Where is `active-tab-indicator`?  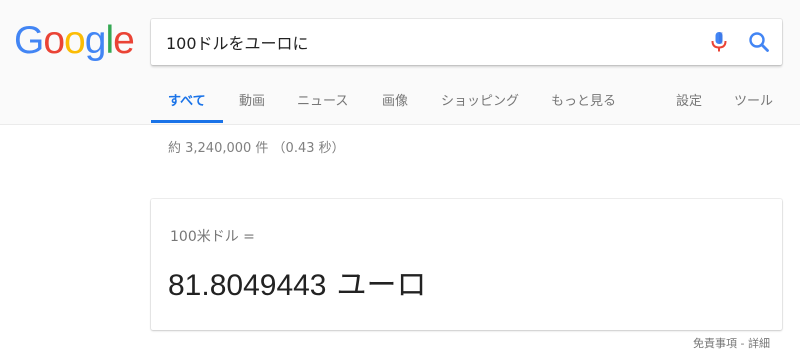
active-tab-indicator is located at coordinates (187, 121).